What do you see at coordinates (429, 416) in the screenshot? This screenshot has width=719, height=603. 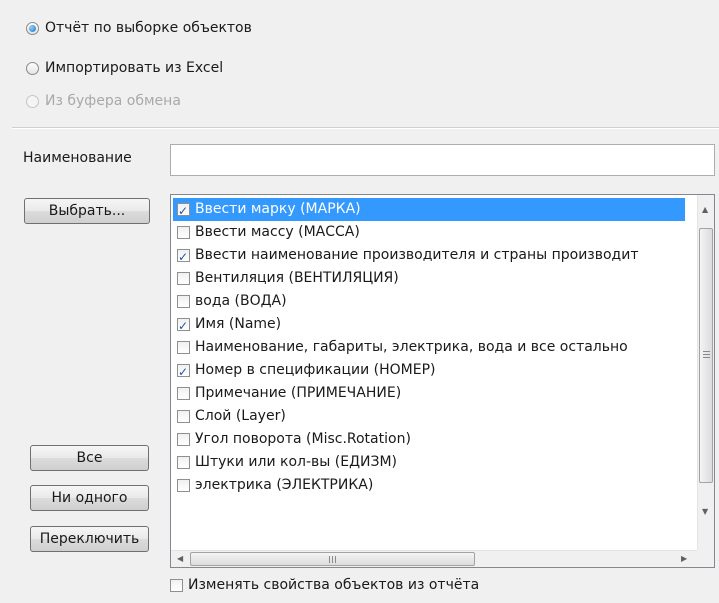 I see `list-item: Слой (Layer)` at bounding box center [429, 416].